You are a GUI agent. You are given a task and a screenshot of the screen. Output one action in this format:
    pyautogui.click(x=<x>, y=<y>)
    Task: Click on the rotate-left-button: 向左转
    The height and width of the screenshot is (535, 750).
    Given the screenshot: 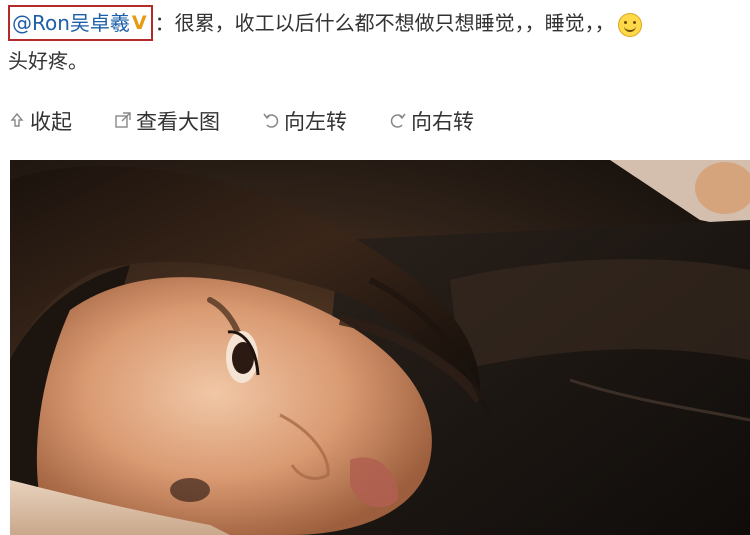 What is the action you would take?
    pyautogui.click(x=304, y=121)
    